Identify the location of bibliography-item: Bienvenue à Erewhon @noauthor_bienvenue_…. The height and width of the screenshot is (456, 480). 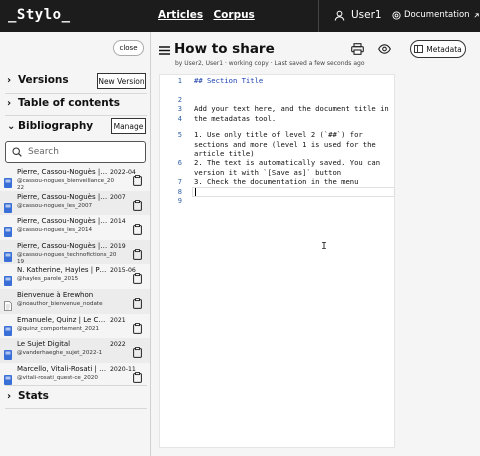
(75, 301).